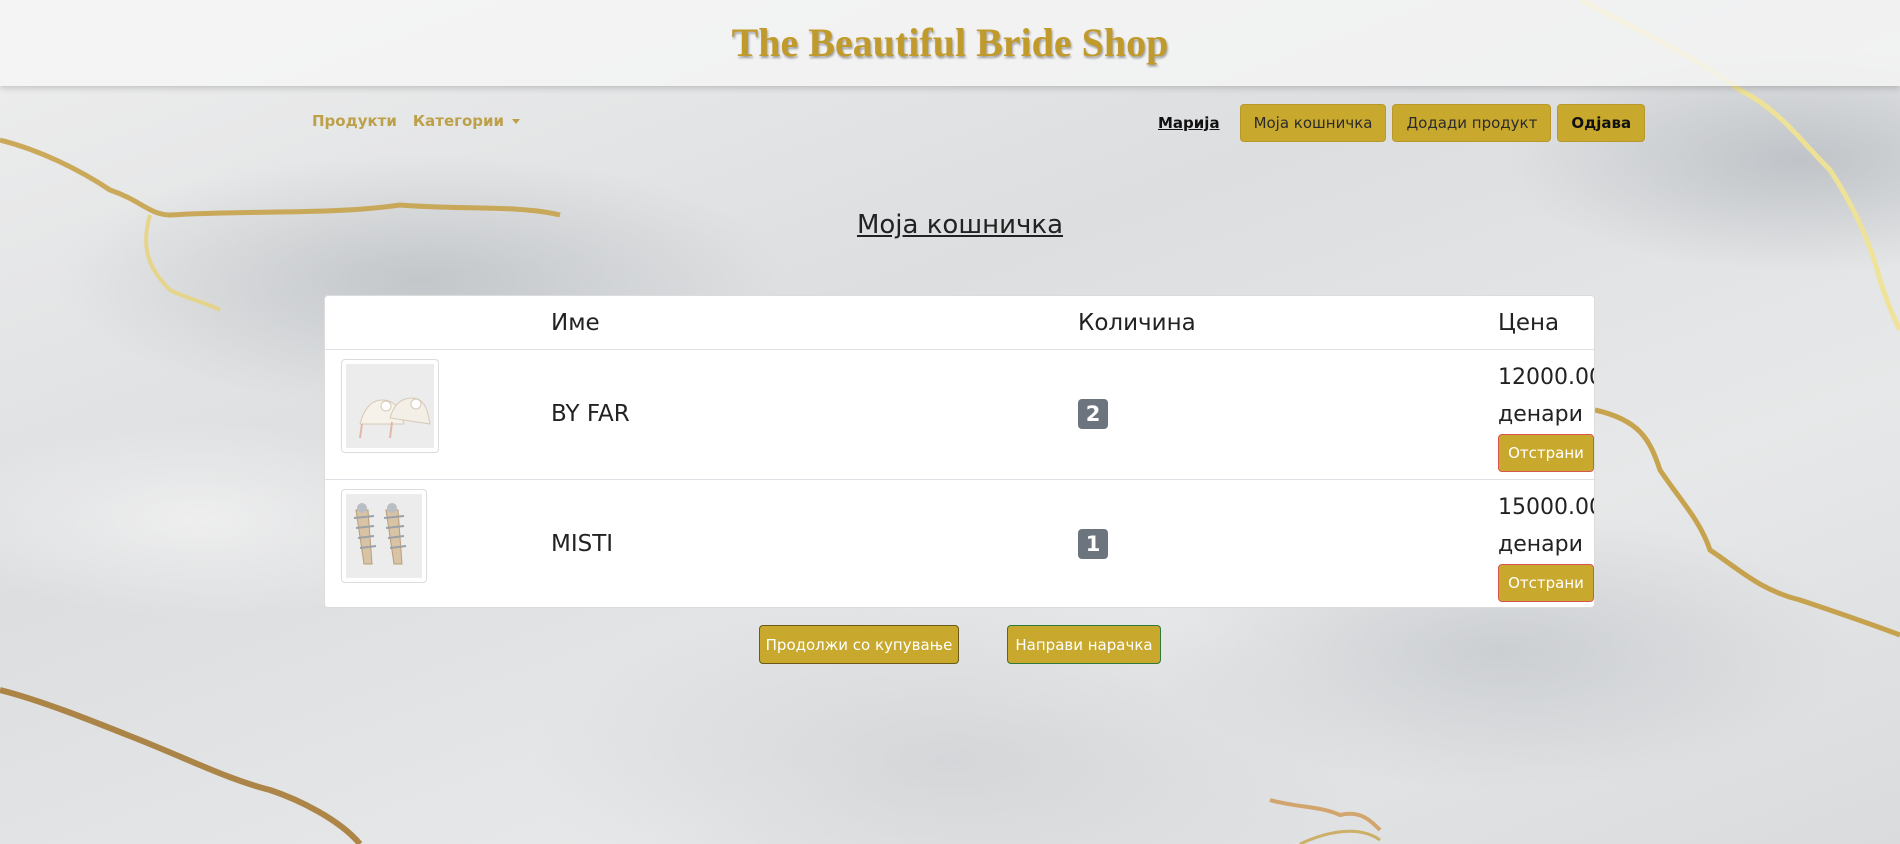 This screenshot has width=1900, height=844. Describe the element at coordinates (1313, 123) in the screenshot. I see `my-cart-button: Моја кошничка` at that location.